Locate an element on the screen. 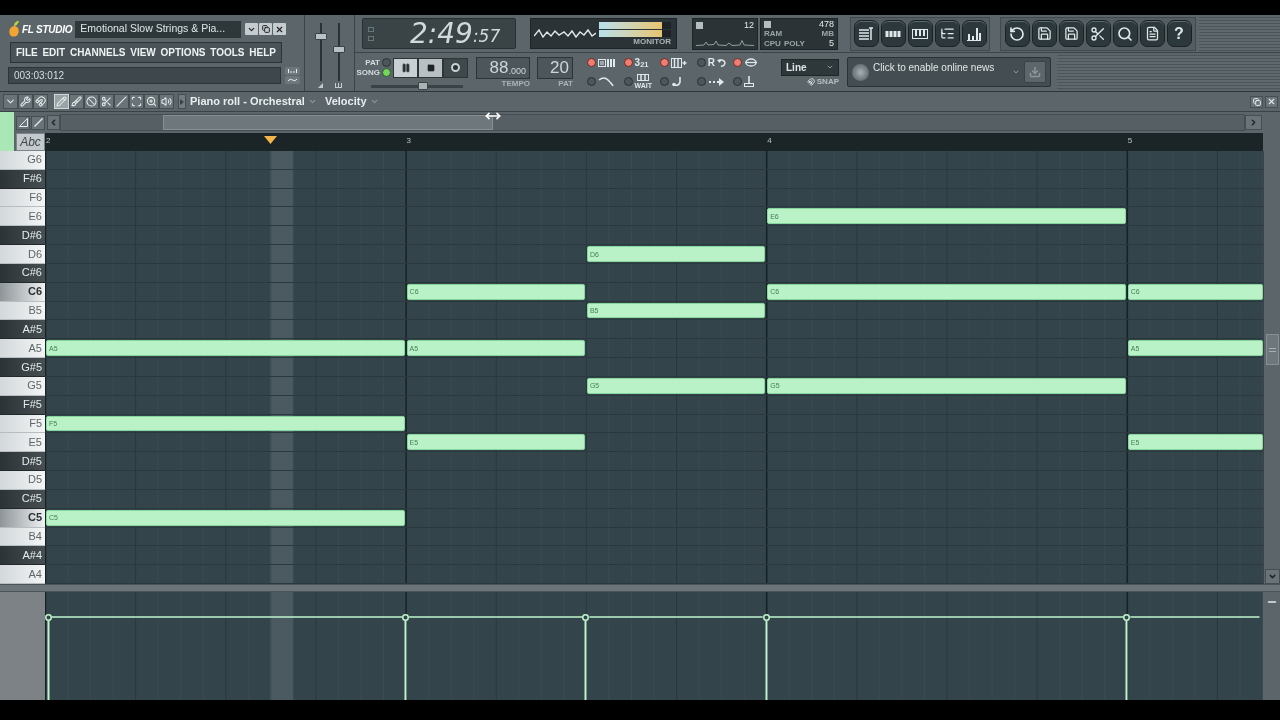 This screenshot has height=720, width=1280. download-button is located at coordinates (1035, 72).